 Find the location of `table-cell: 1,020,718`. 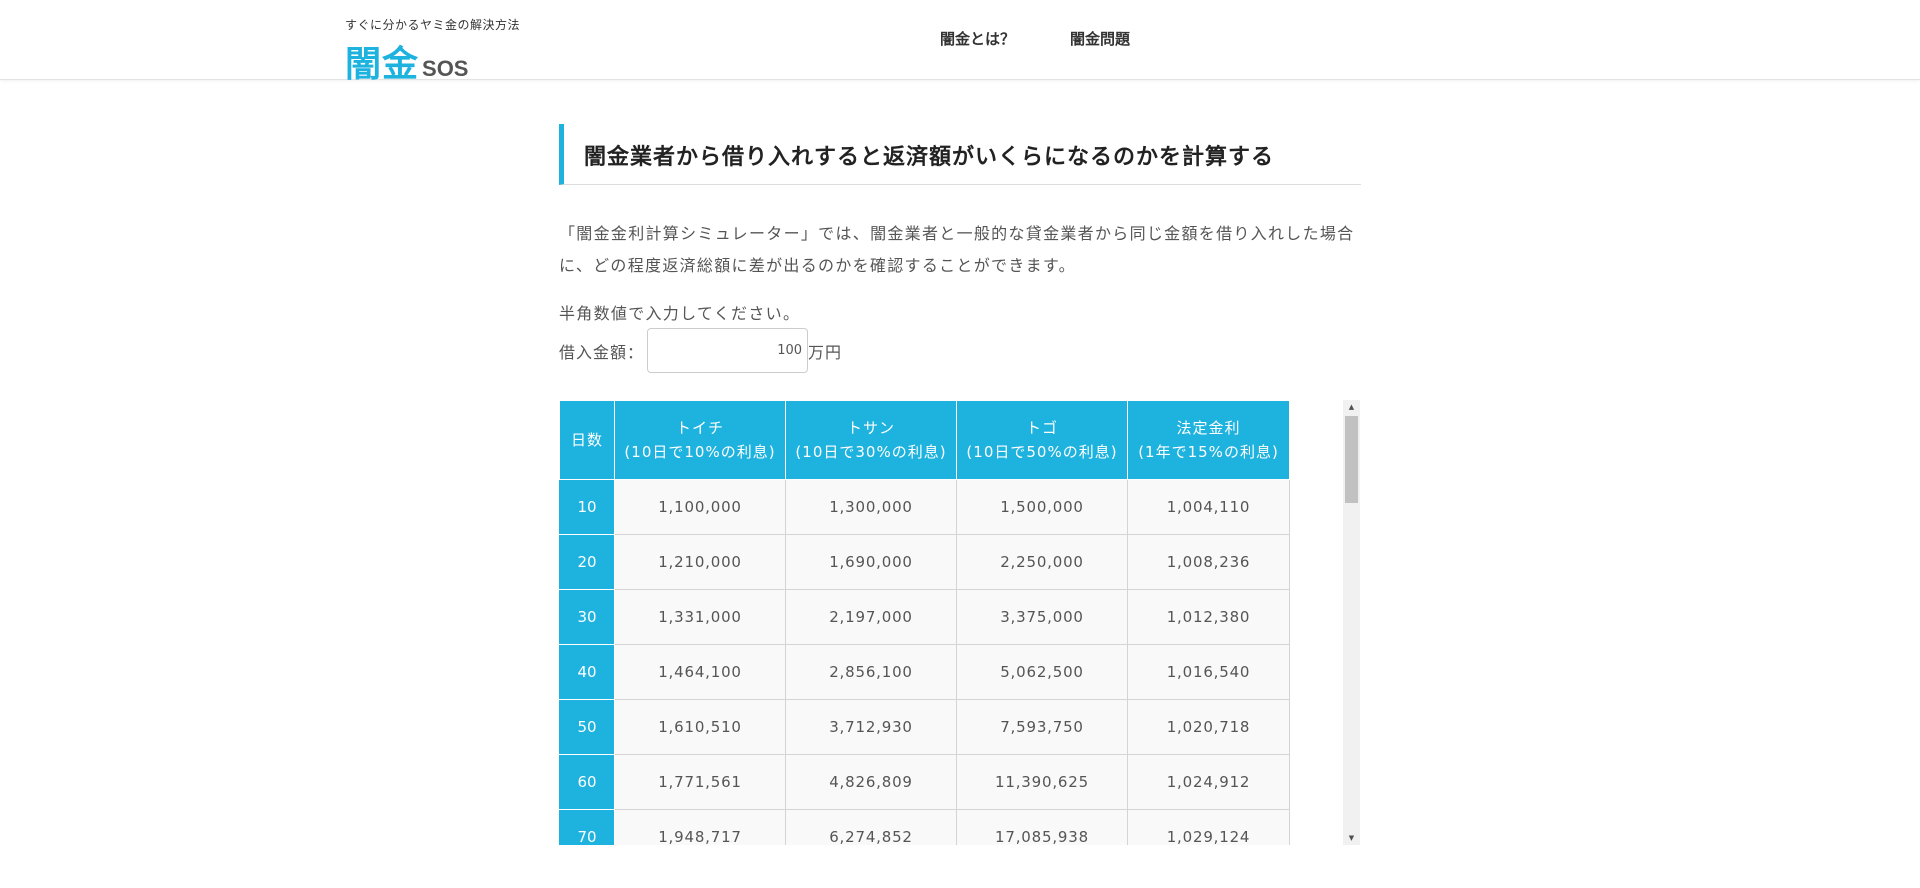

table-cell: 1,020,718 is located at coordinates (1208, 727).